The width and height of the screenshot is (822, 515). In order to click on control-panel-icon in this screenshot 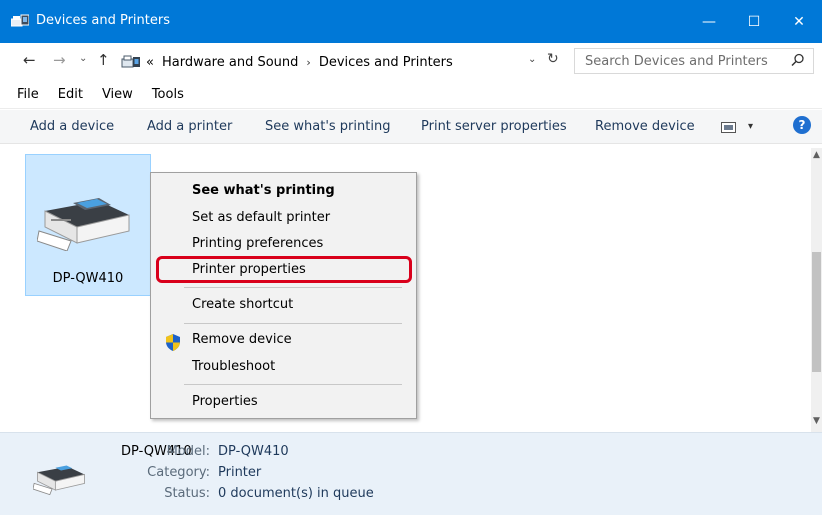, I will do `click(130, 61)`.